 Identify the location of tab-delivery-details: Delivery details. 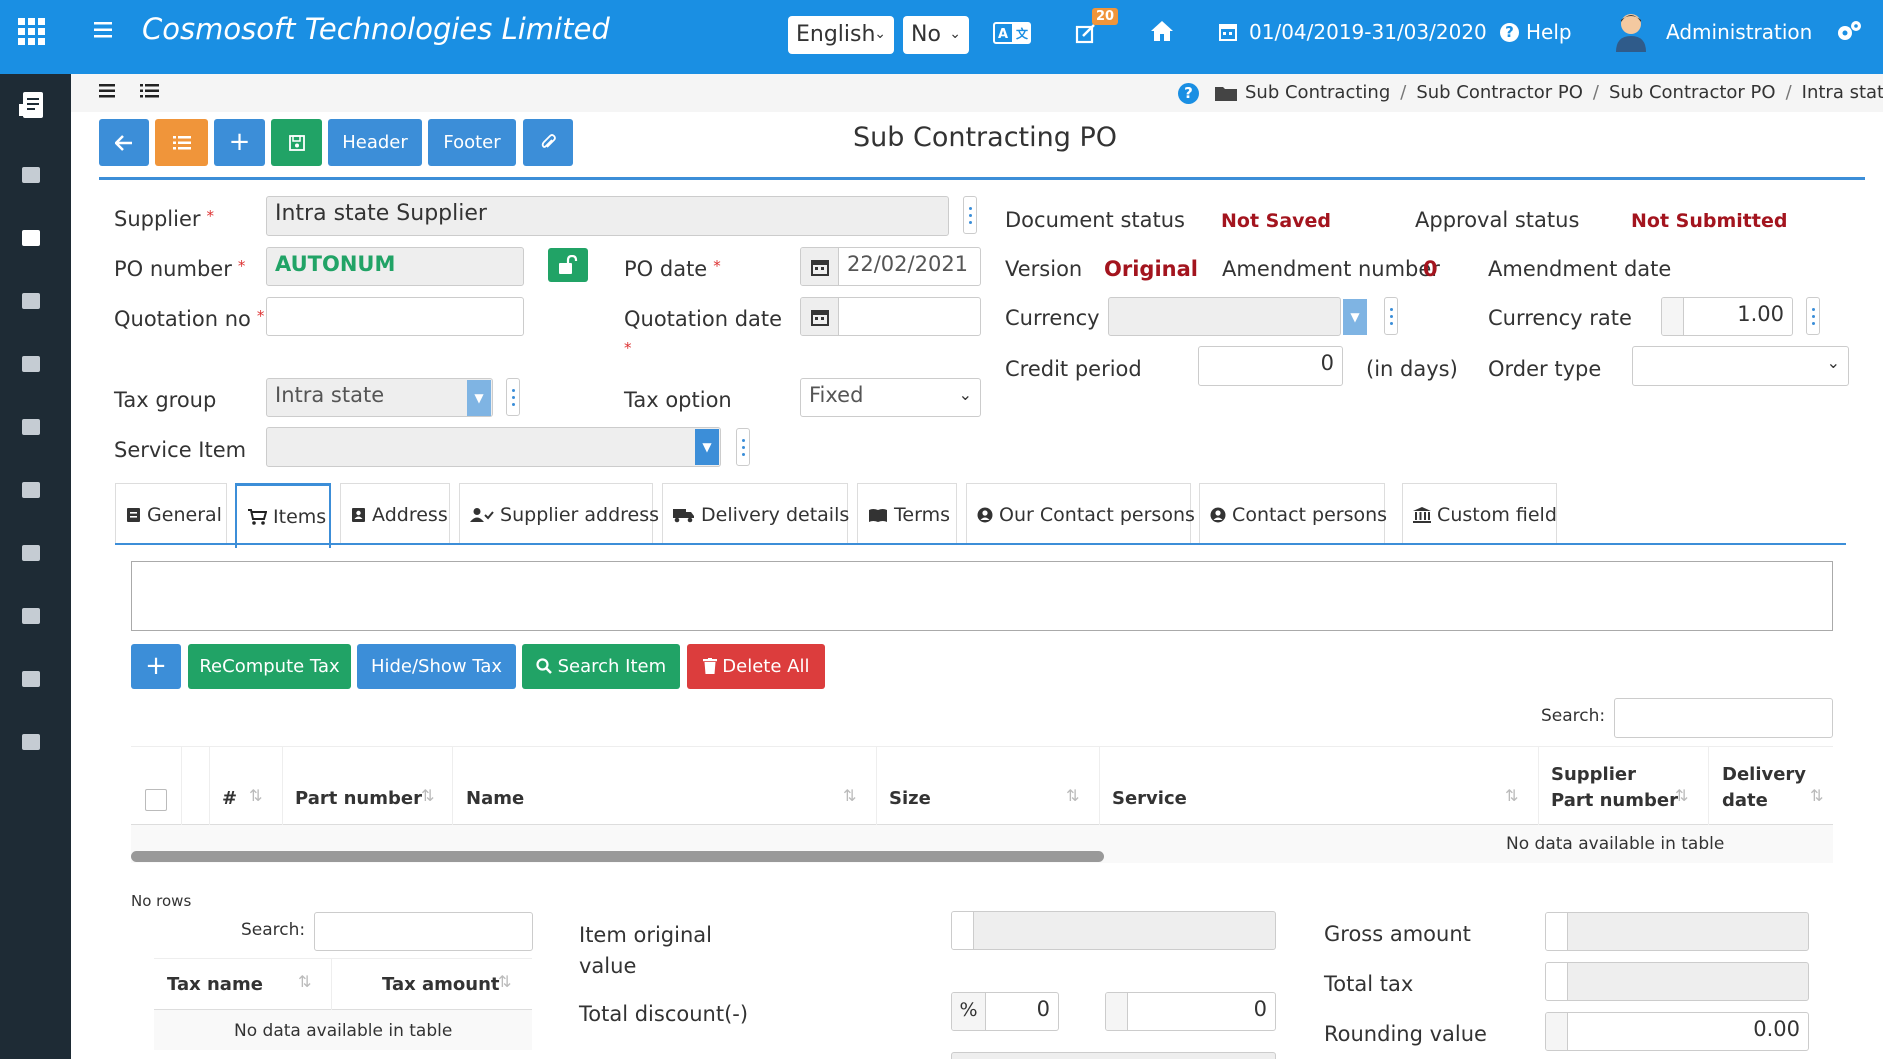
(755, 514).